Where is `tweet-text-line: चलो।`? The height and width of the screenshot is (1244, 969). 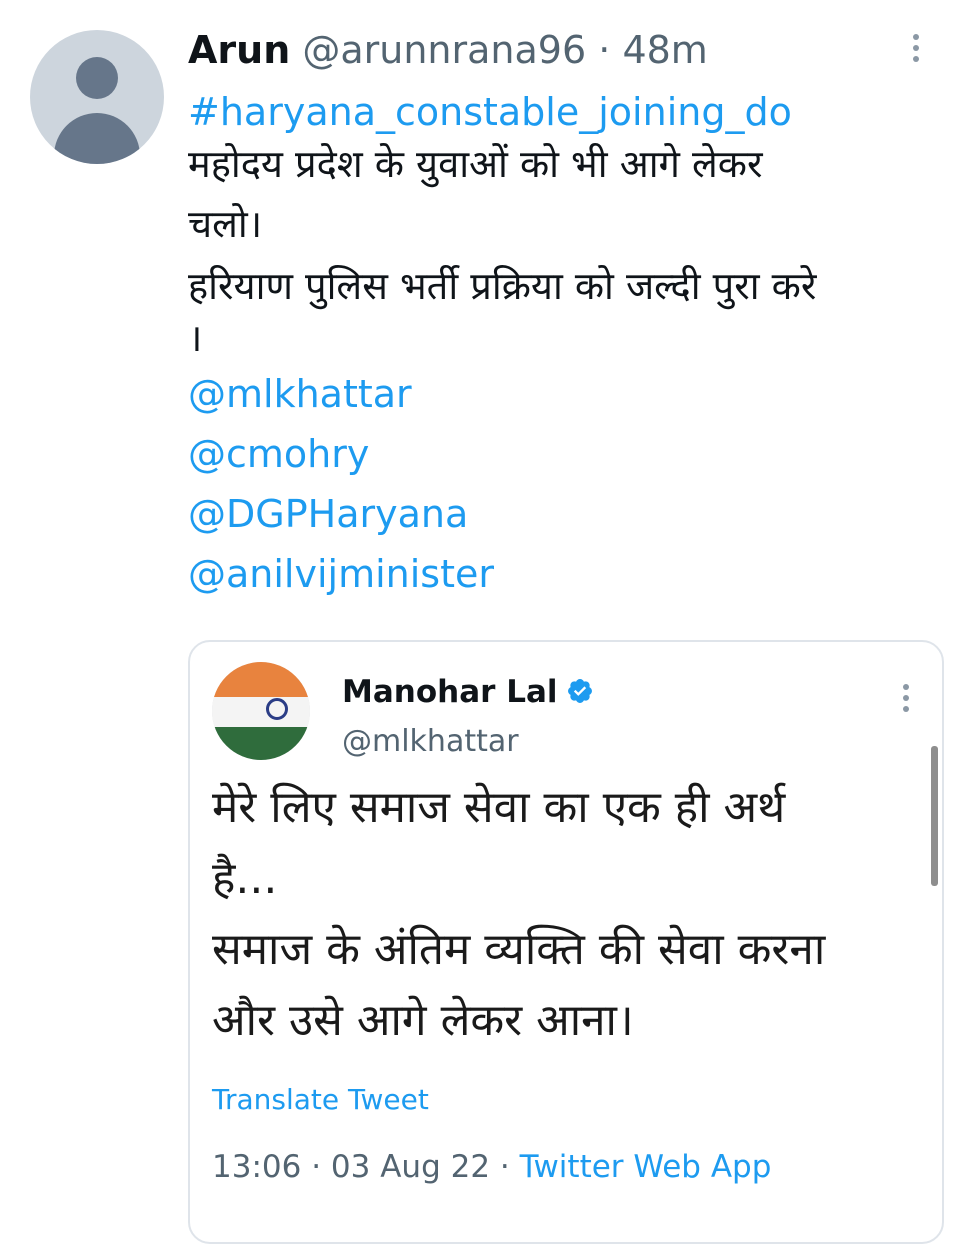 tweet-text-line: चलो। is located at coordinates (225, 224).